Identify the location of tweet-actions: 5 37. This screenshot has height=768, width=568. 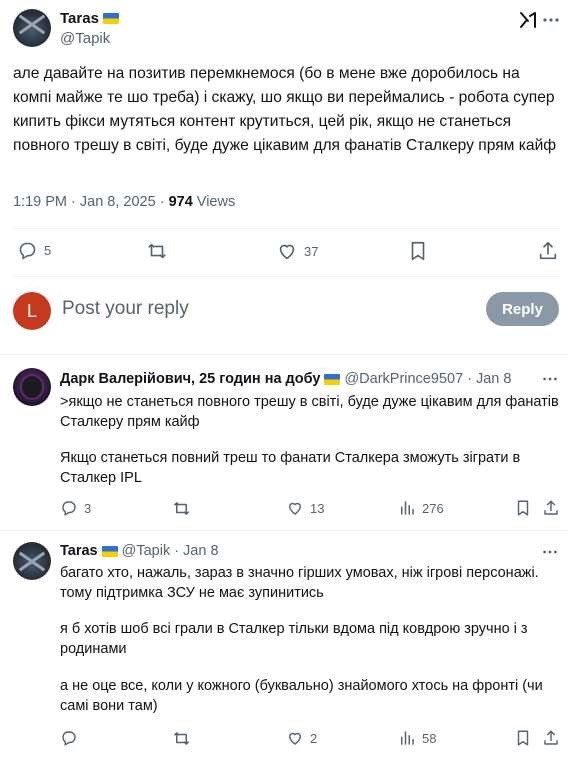
(284, 252).